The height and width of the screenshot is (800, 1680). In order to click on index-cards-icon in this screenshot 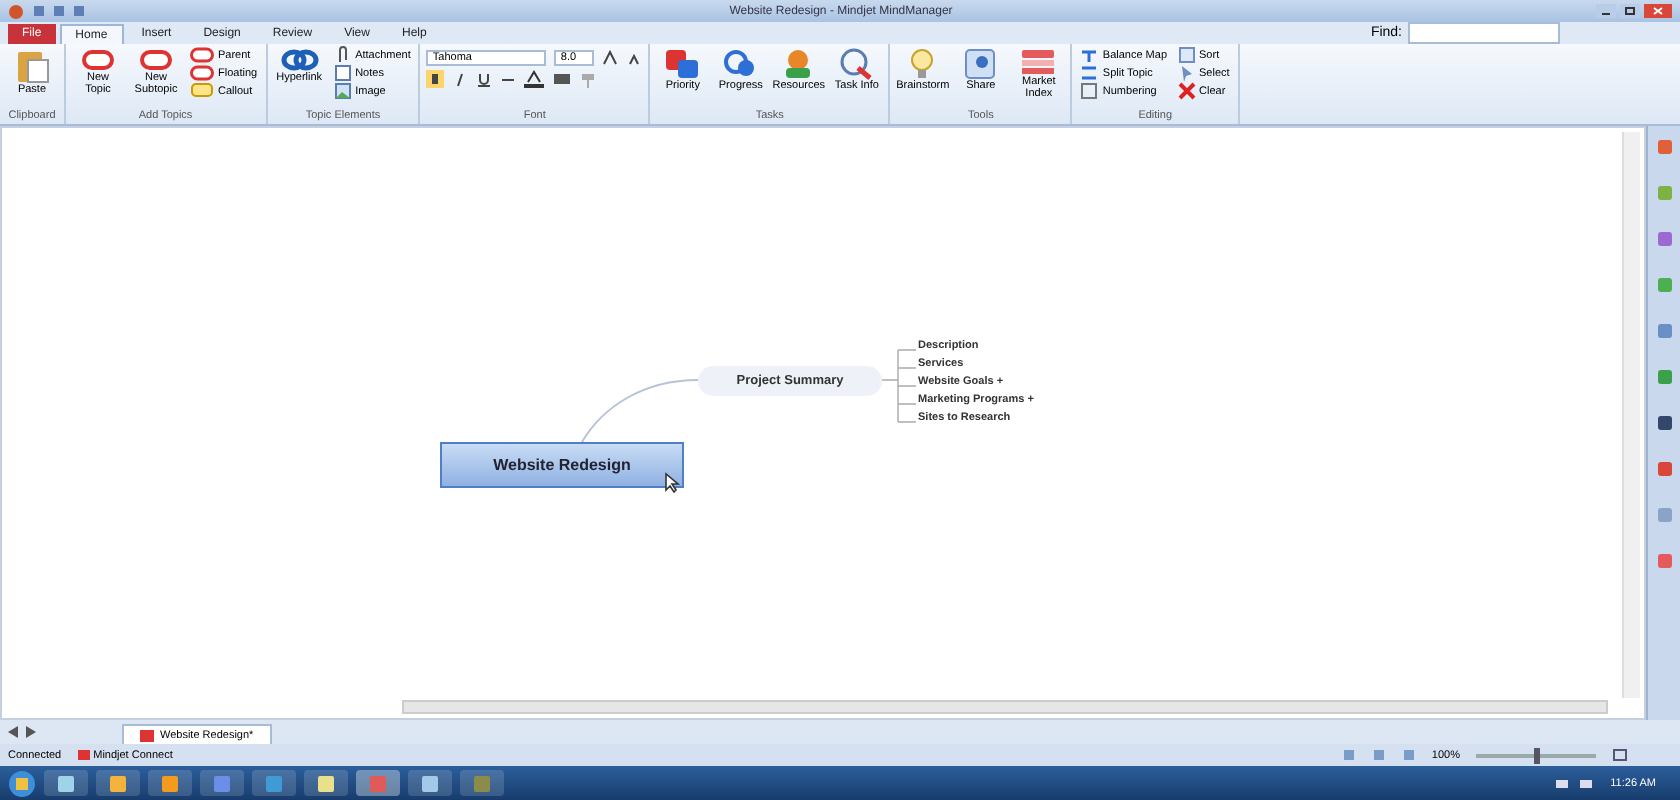, I will do `click(1038, 62)`.